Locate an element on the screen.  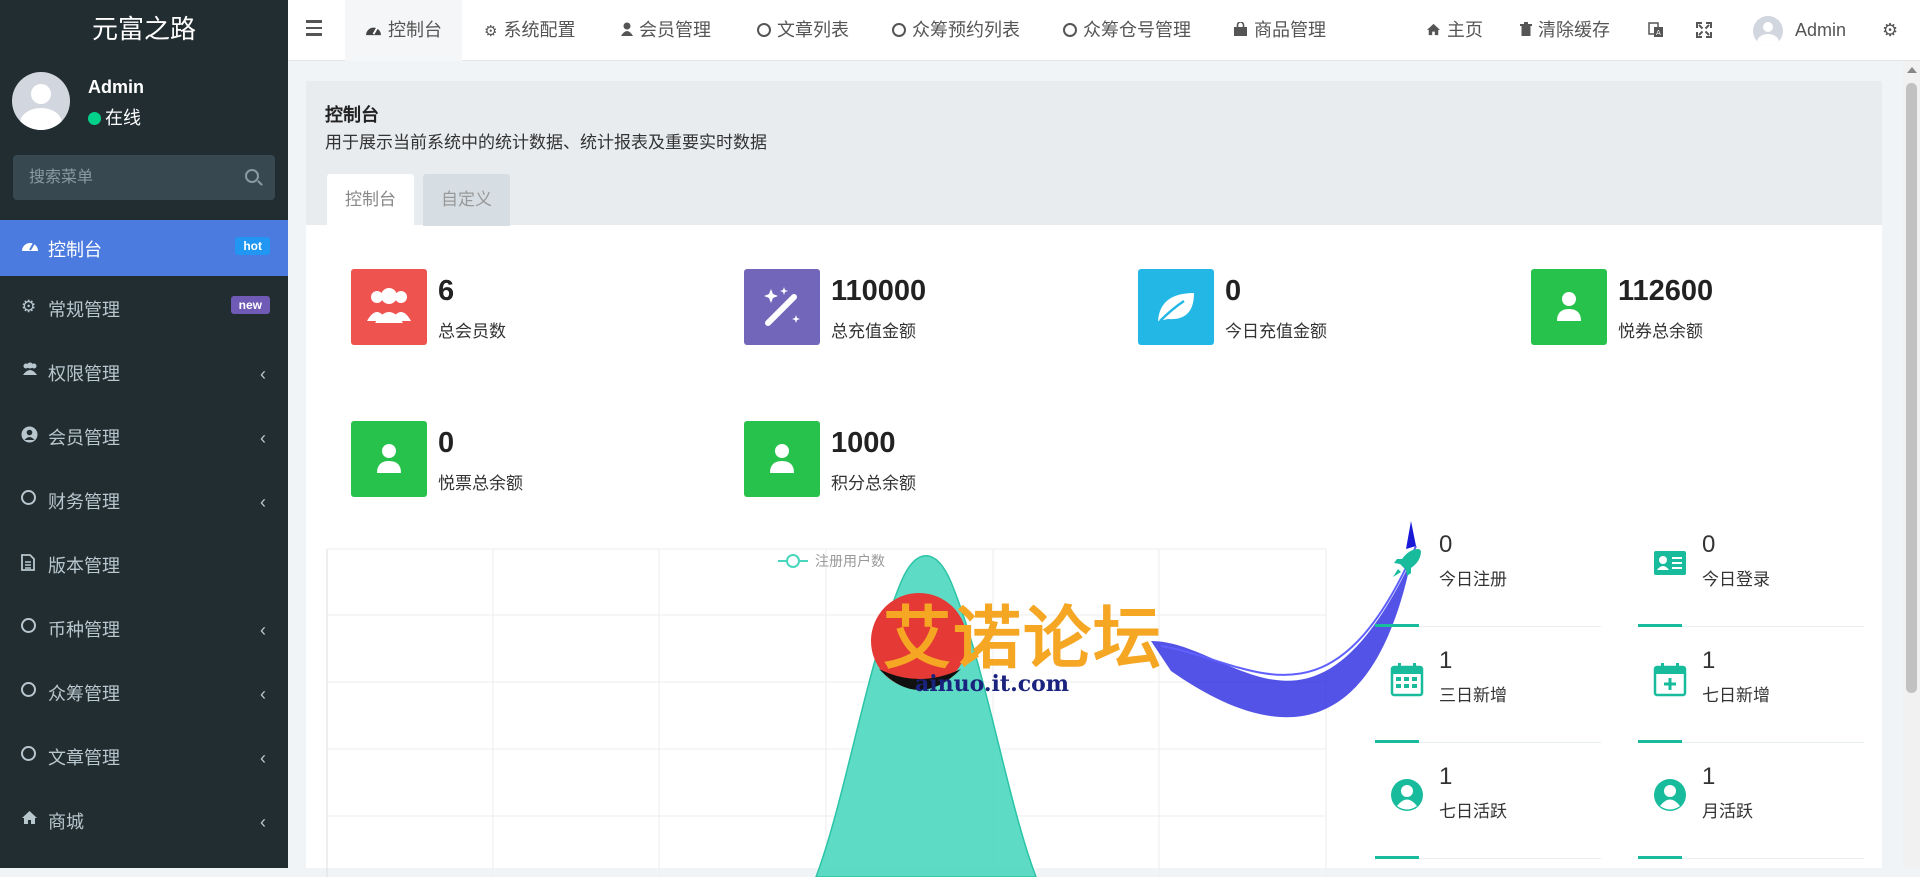
trash-icon is located at coordinates (1526, 31).